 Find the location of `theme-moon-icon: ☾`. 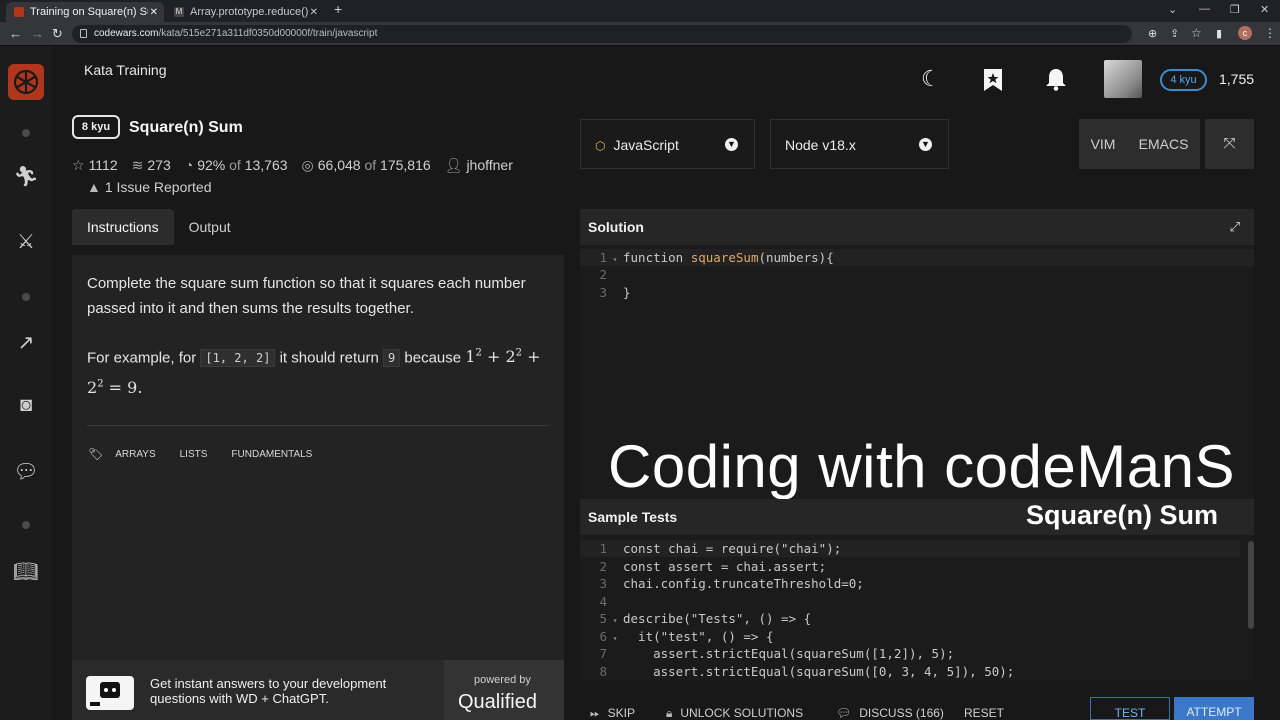

theme-moon-icon: ☾ is located at coordinates (931, 79).